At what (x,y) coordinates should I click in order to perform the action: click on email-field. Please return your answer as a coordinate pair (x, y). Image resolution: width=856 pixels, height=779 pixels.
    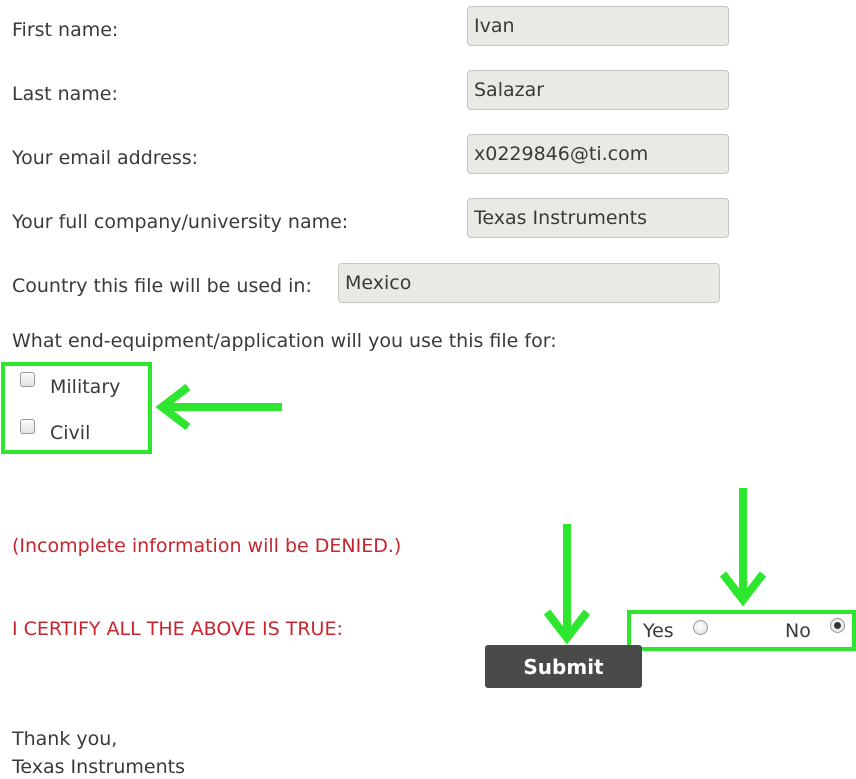
    Looking at the image, I should click on (598, 154).